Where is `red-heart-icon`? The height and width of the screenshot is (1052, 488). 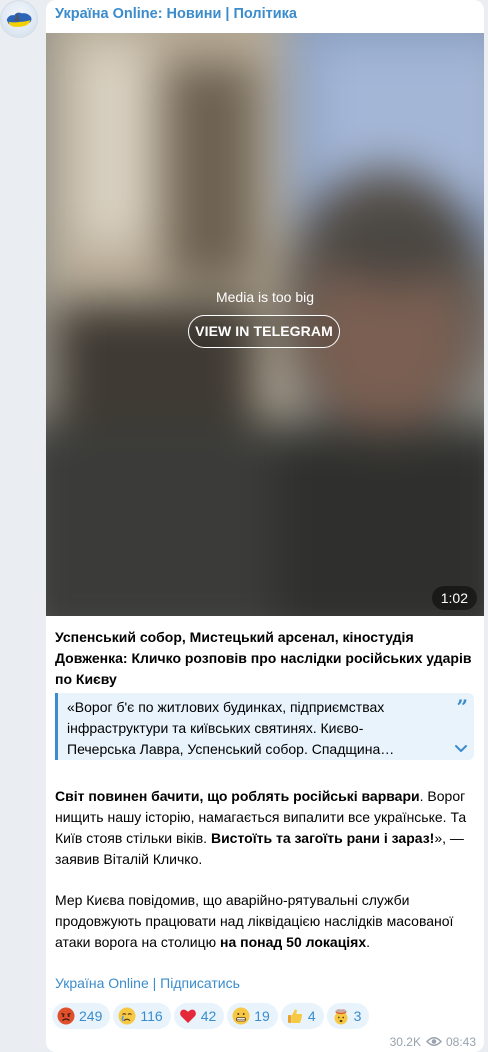 red-heart-icon is located at coordinates (188, 1016).